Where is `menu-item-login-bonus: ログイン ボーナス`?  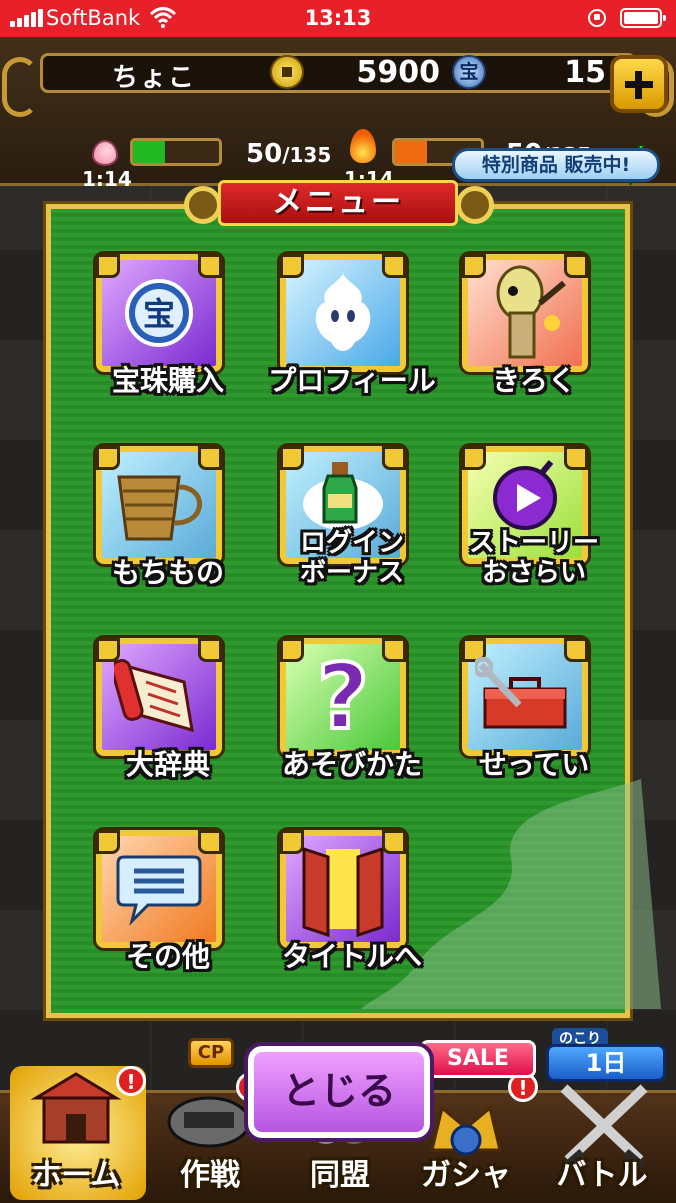 menu-item-login-bonus: ログイン ボーナス is located at coordinates (352, 525).